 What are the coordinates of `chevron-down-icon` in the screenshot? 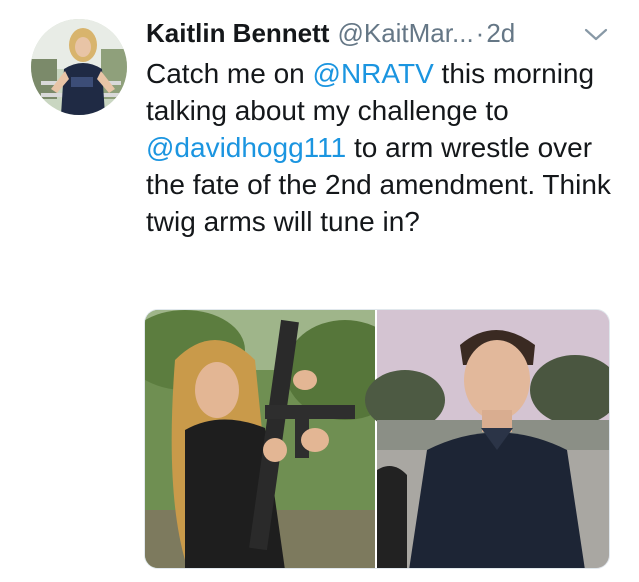 It's located at (596, 35).